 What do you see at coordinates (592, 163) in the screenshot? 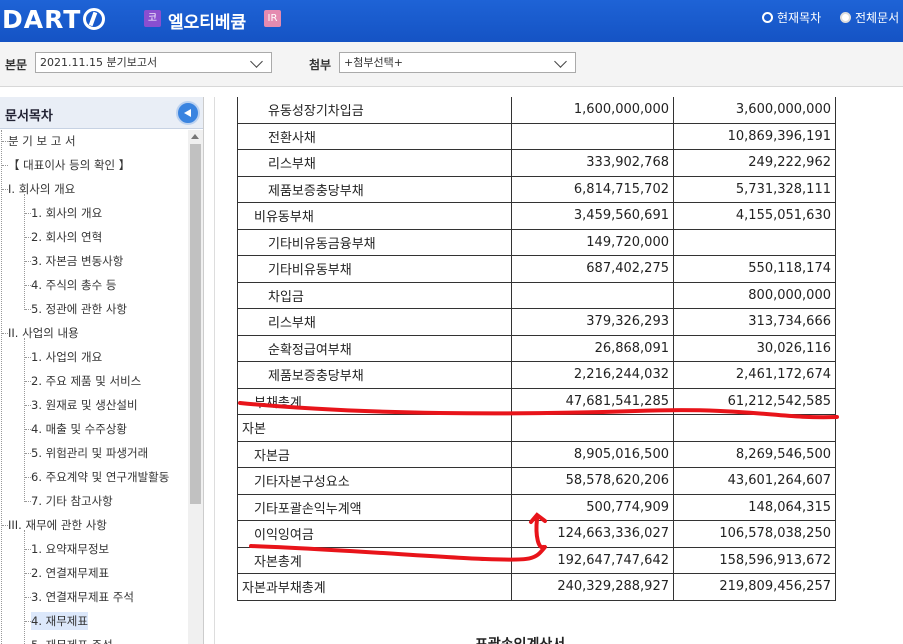
I see `current-period-value: 333,902,768` at bounding box center [592, 163].